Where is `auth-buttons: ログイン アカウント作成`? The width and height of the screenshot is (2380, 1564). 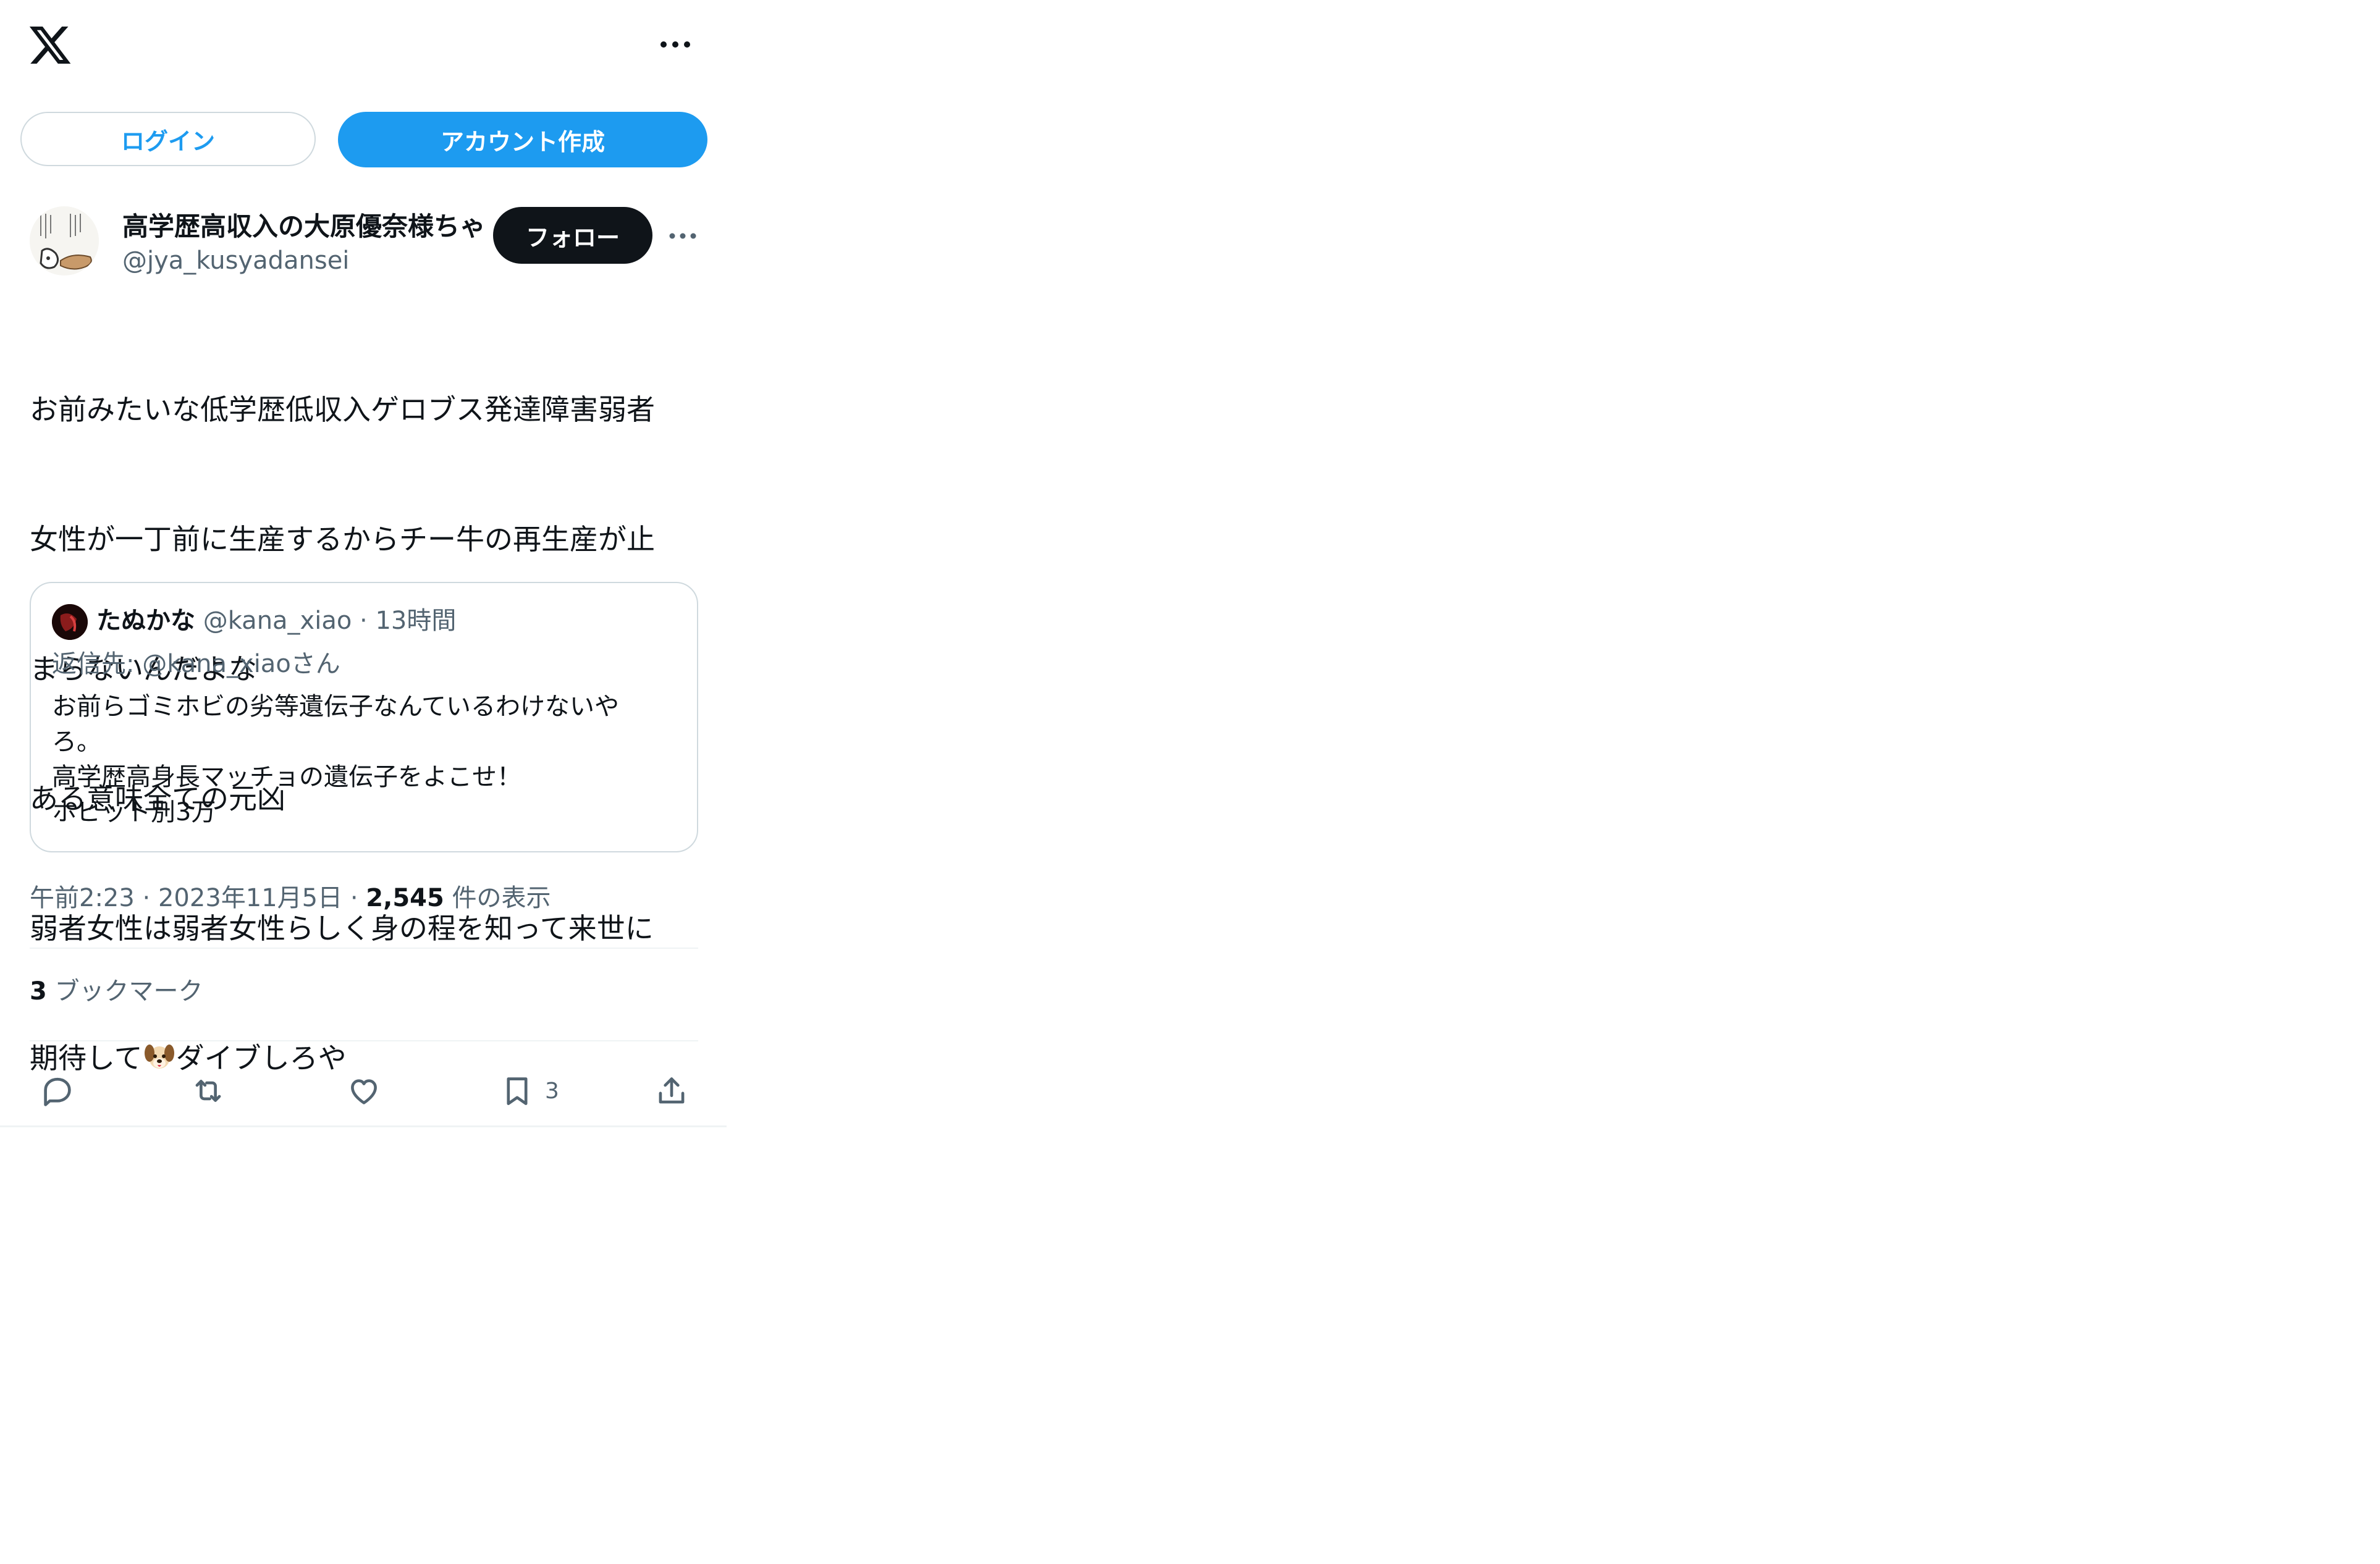 auth-buttons: ログイン アカウント作成 is located at coordinates (363, 140).